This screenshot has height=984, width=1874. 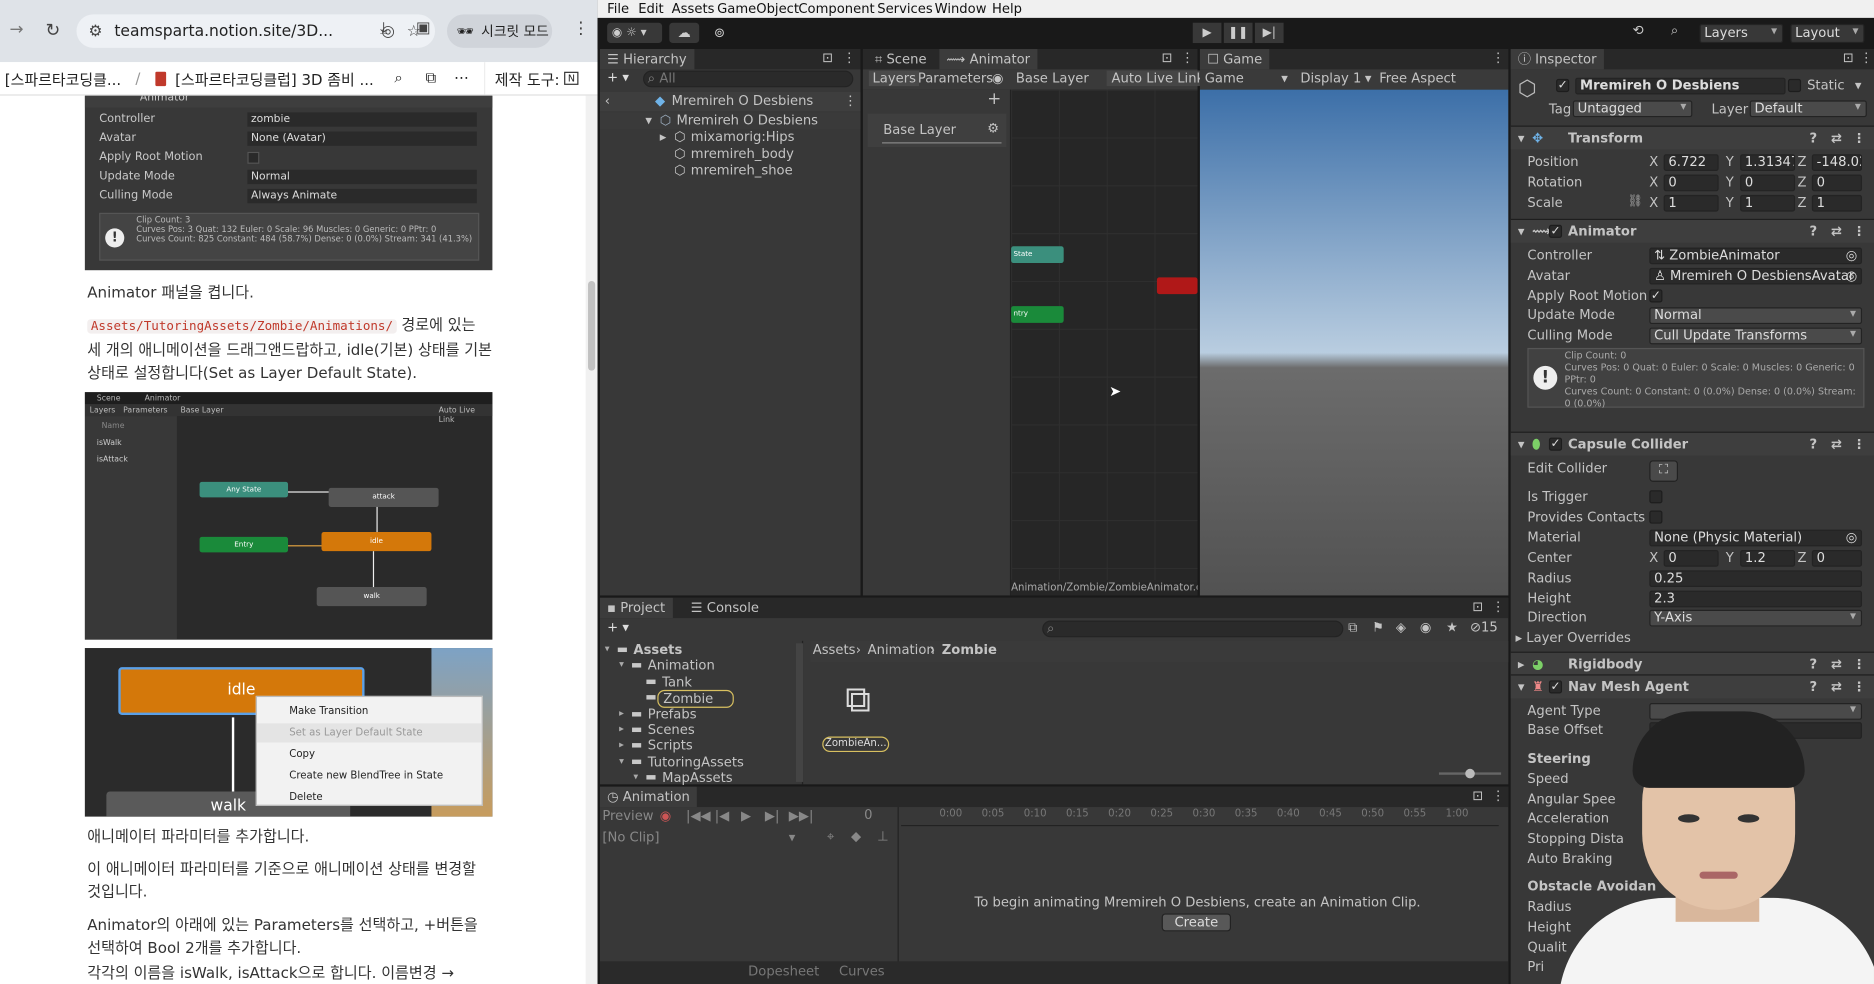 I want to click on hidden-count: ⊘15, so click(x=1484, y=627).